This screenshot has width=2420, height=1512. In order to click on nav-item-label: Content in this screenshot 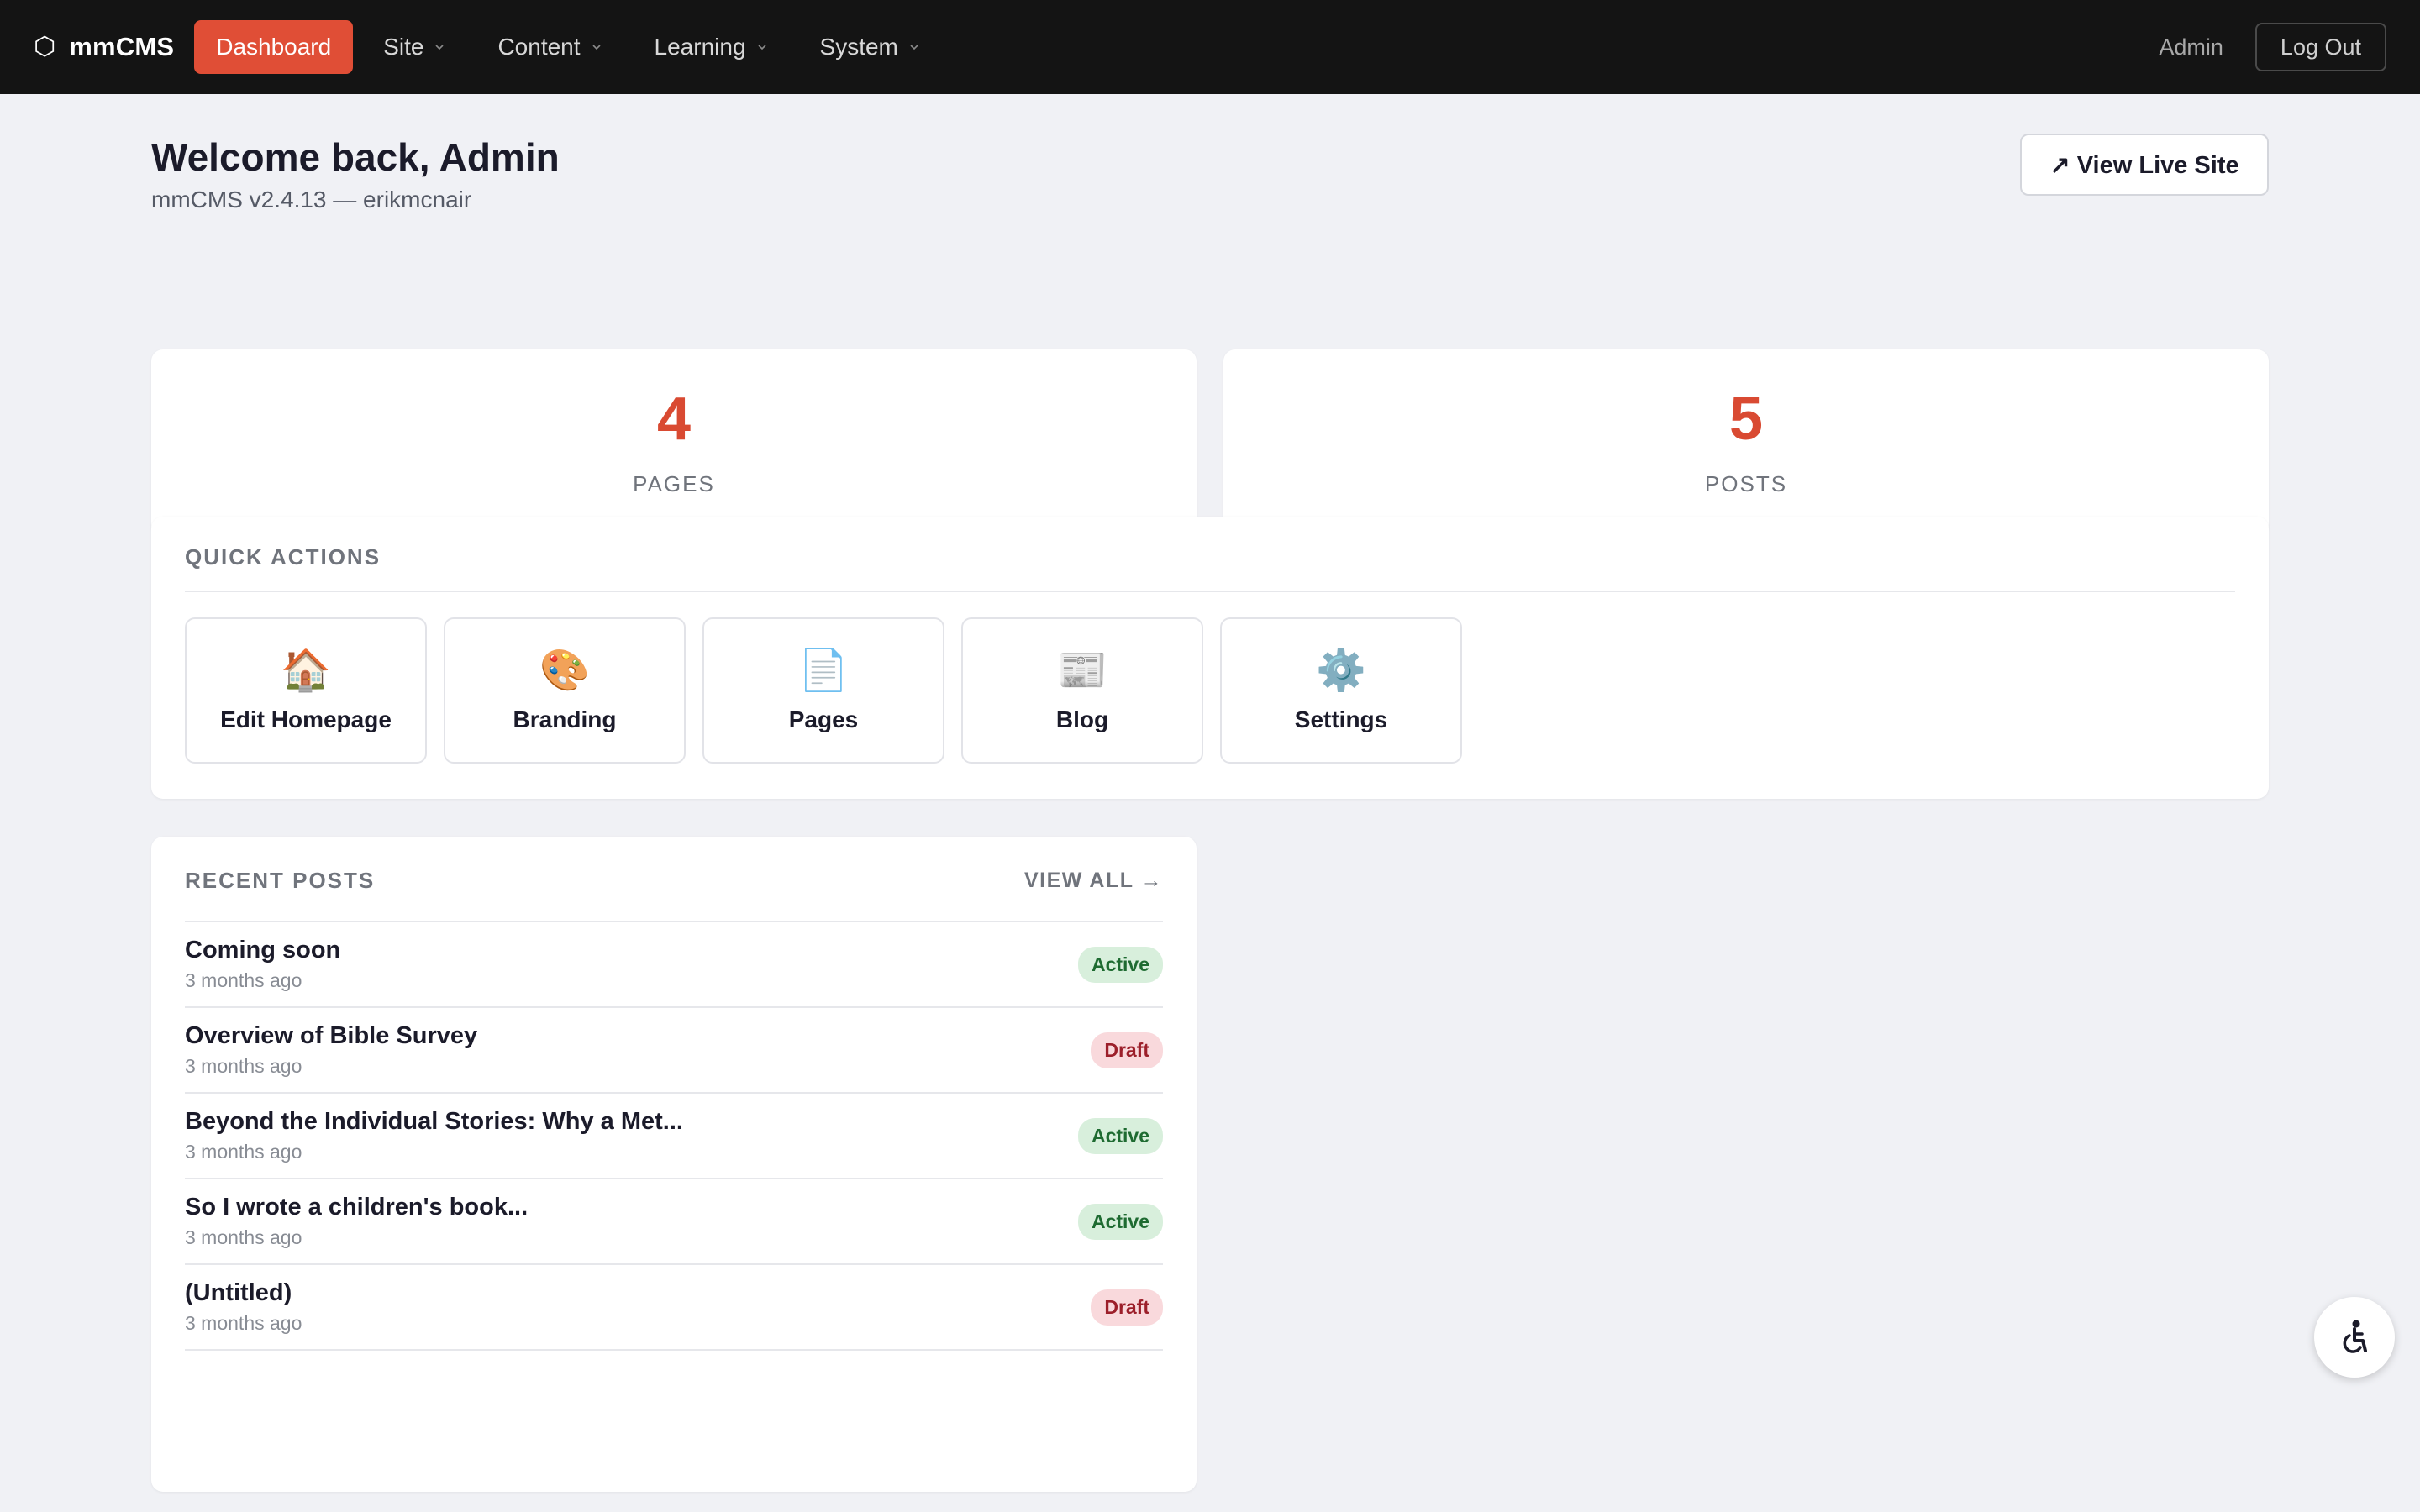, I will do `click(539, 47)`.